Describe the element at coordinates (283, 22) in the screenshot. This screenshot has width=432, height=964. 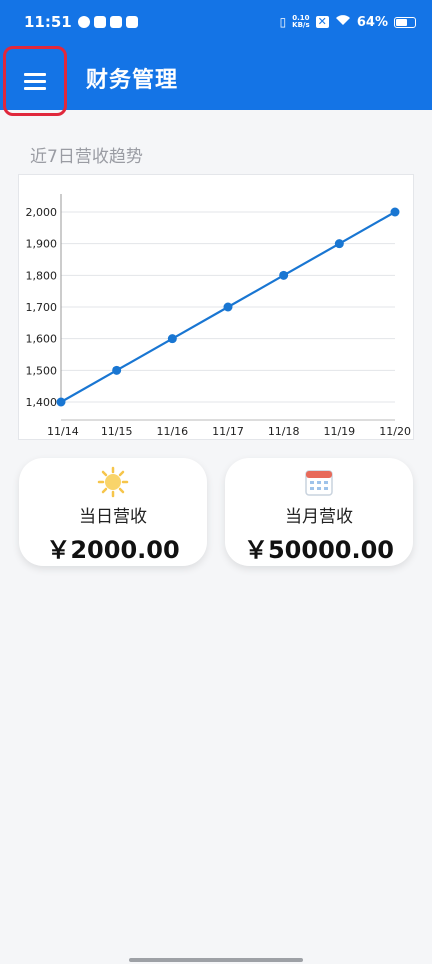
I see `vibrate-icon: ▯` at that location.